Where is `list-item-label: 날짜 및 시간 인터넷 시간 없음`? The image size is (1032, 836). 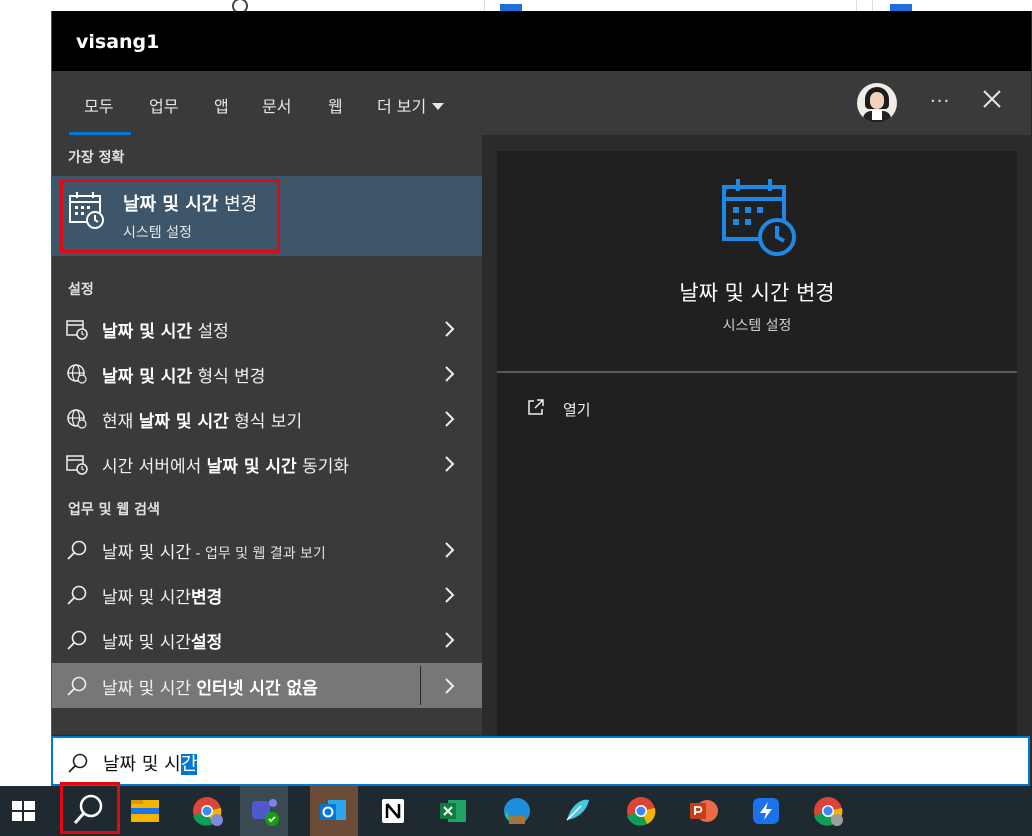
list-item-label: 날짜 및 시간 인터넷 시간 없음 is located at coordinates (210, 686).